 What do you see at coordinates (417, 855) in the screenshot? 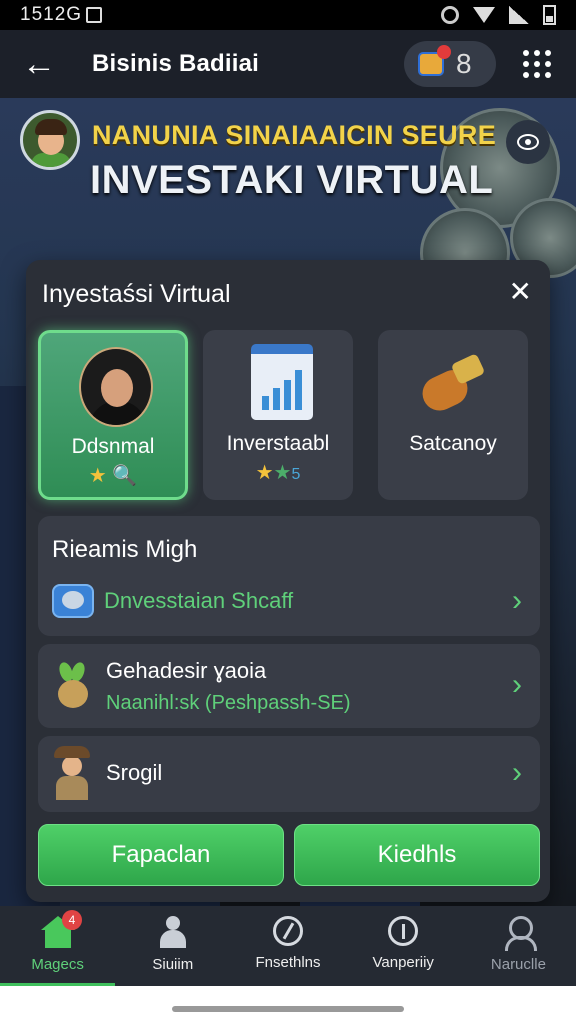
I see `primary-button-right: Kiedhls` at bounding box center [417, 855].